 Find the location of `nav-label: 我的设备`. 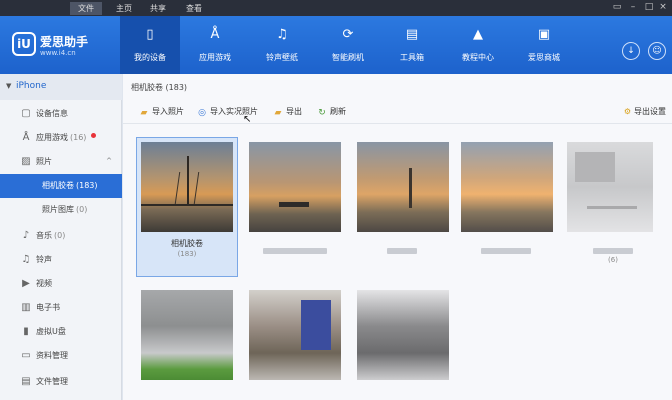

nav-label: 我的设备 is located at coordinates (150, 57).